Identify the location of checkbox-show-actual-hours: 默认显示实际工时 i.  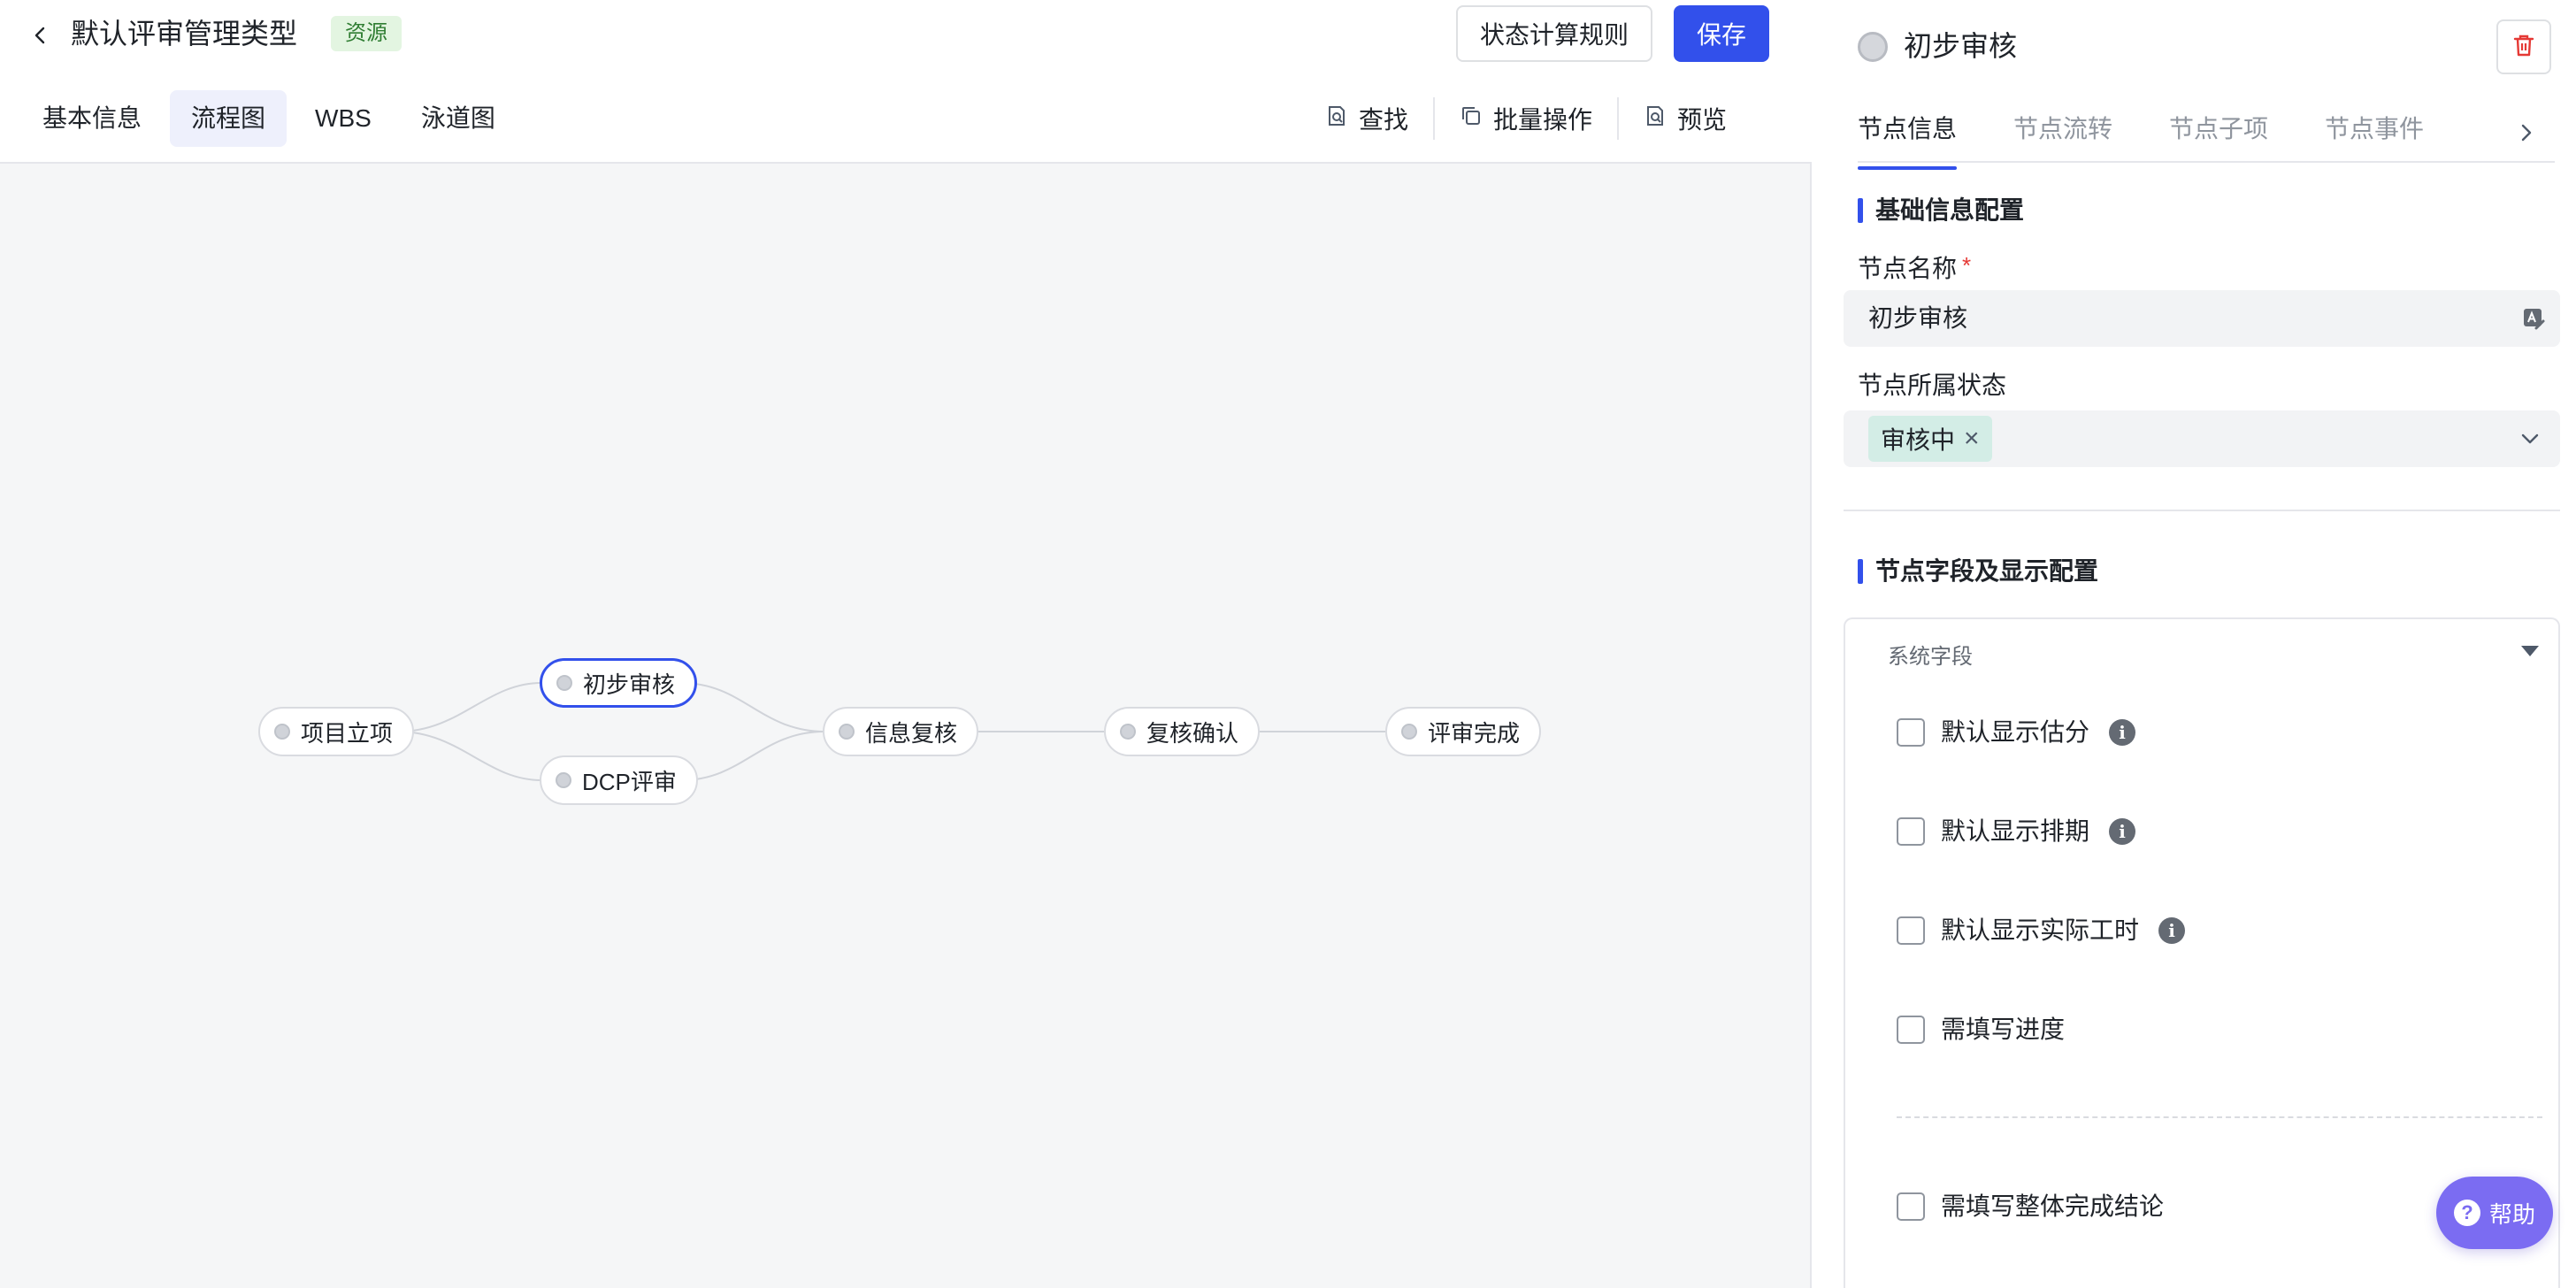
(2041, 930).